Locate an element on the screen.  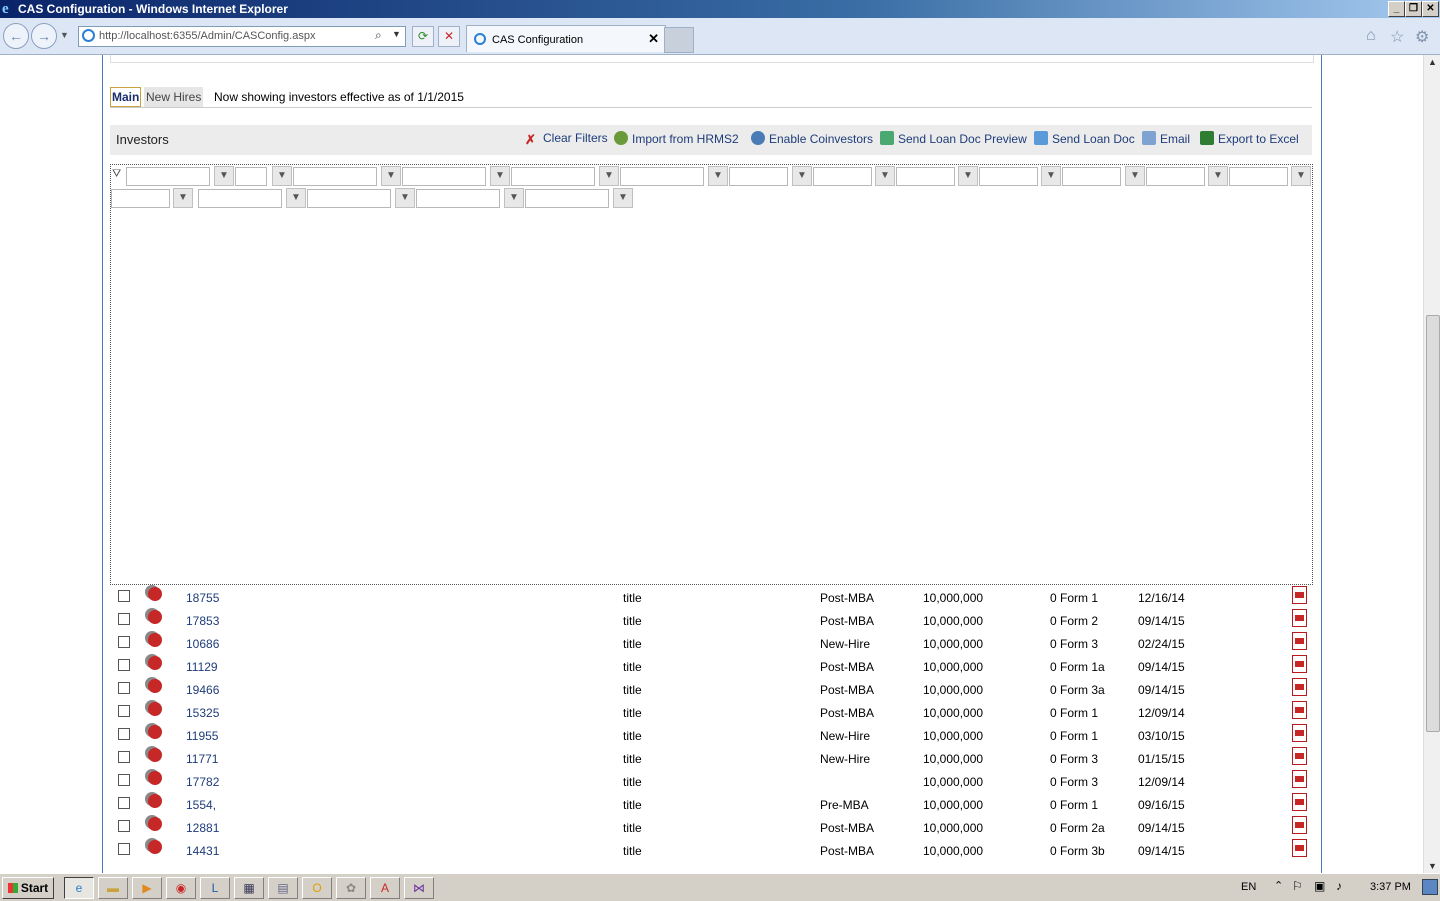
scroll-down-icon: ▼ is located at coordinates (1432, 866).